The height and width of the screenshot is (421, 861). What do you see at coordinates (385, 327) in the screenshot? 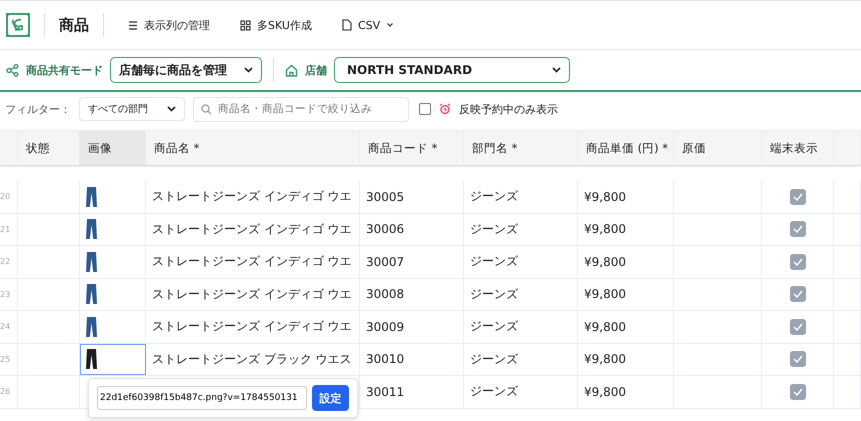
I see `table-cell: 30009` at bounding box center [385, 327].